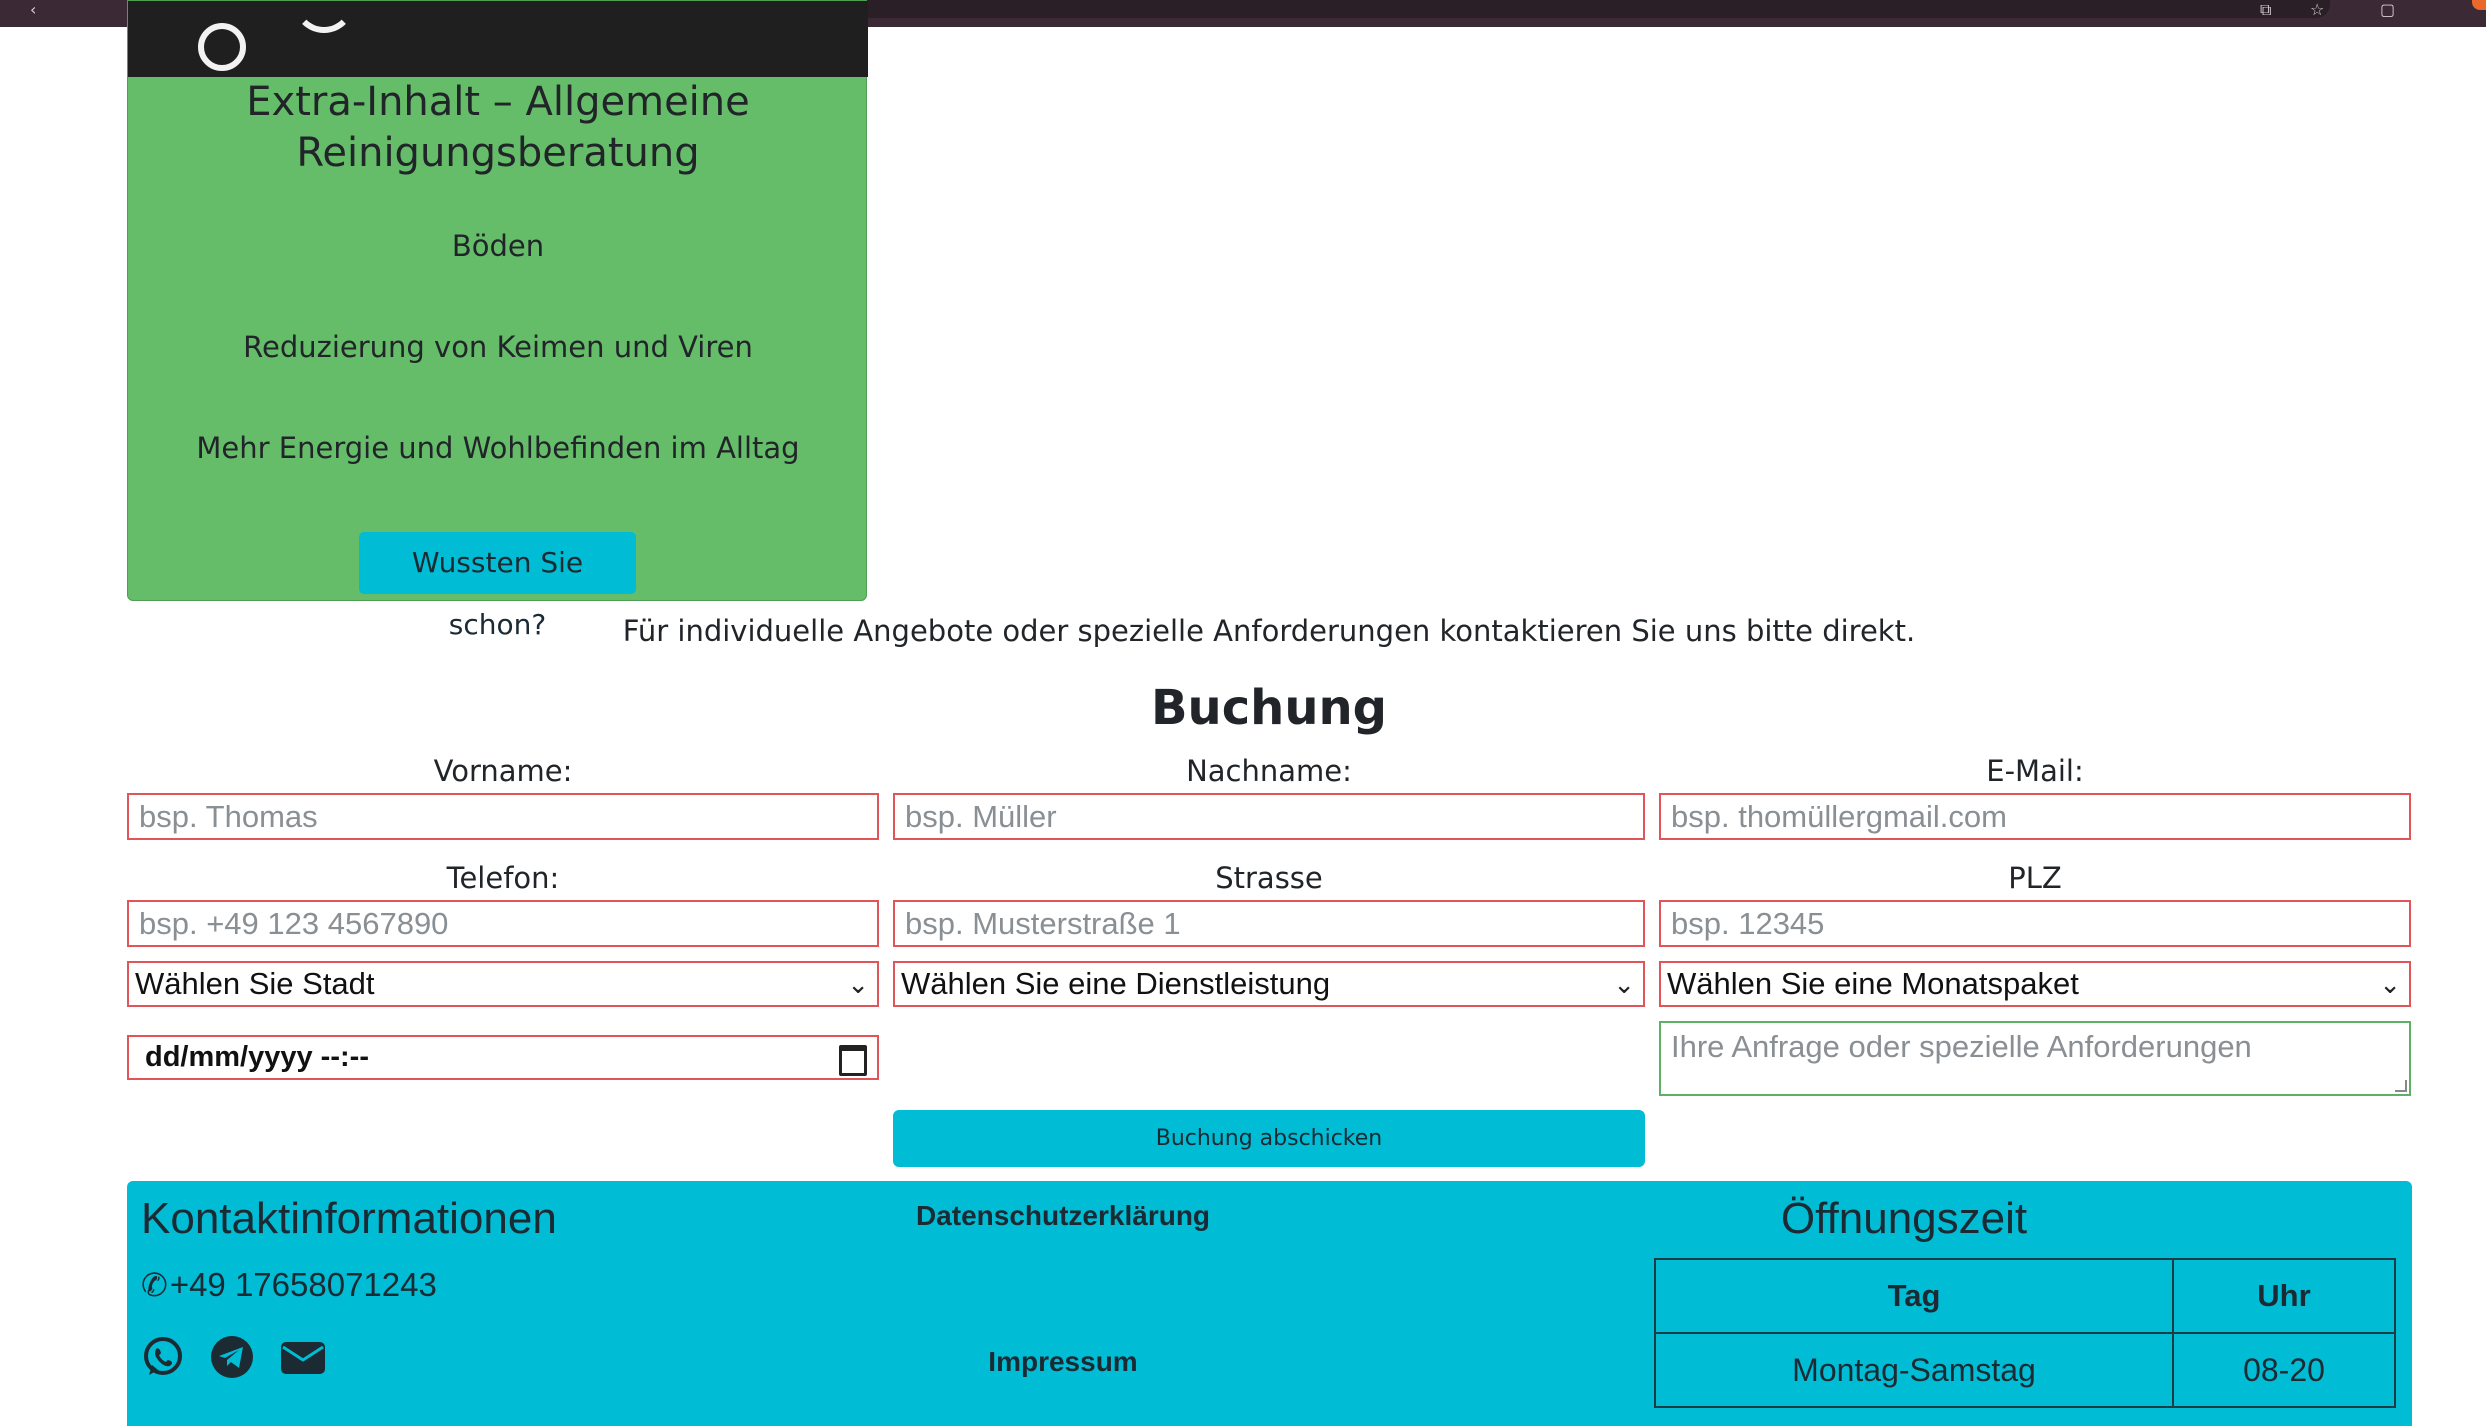 This screenshot has width=2486, height=1426. Describe the element at coordinates (1063, 1216) in the screenshot. I see `privacy-link: Datenschutzerklärung` at that location.